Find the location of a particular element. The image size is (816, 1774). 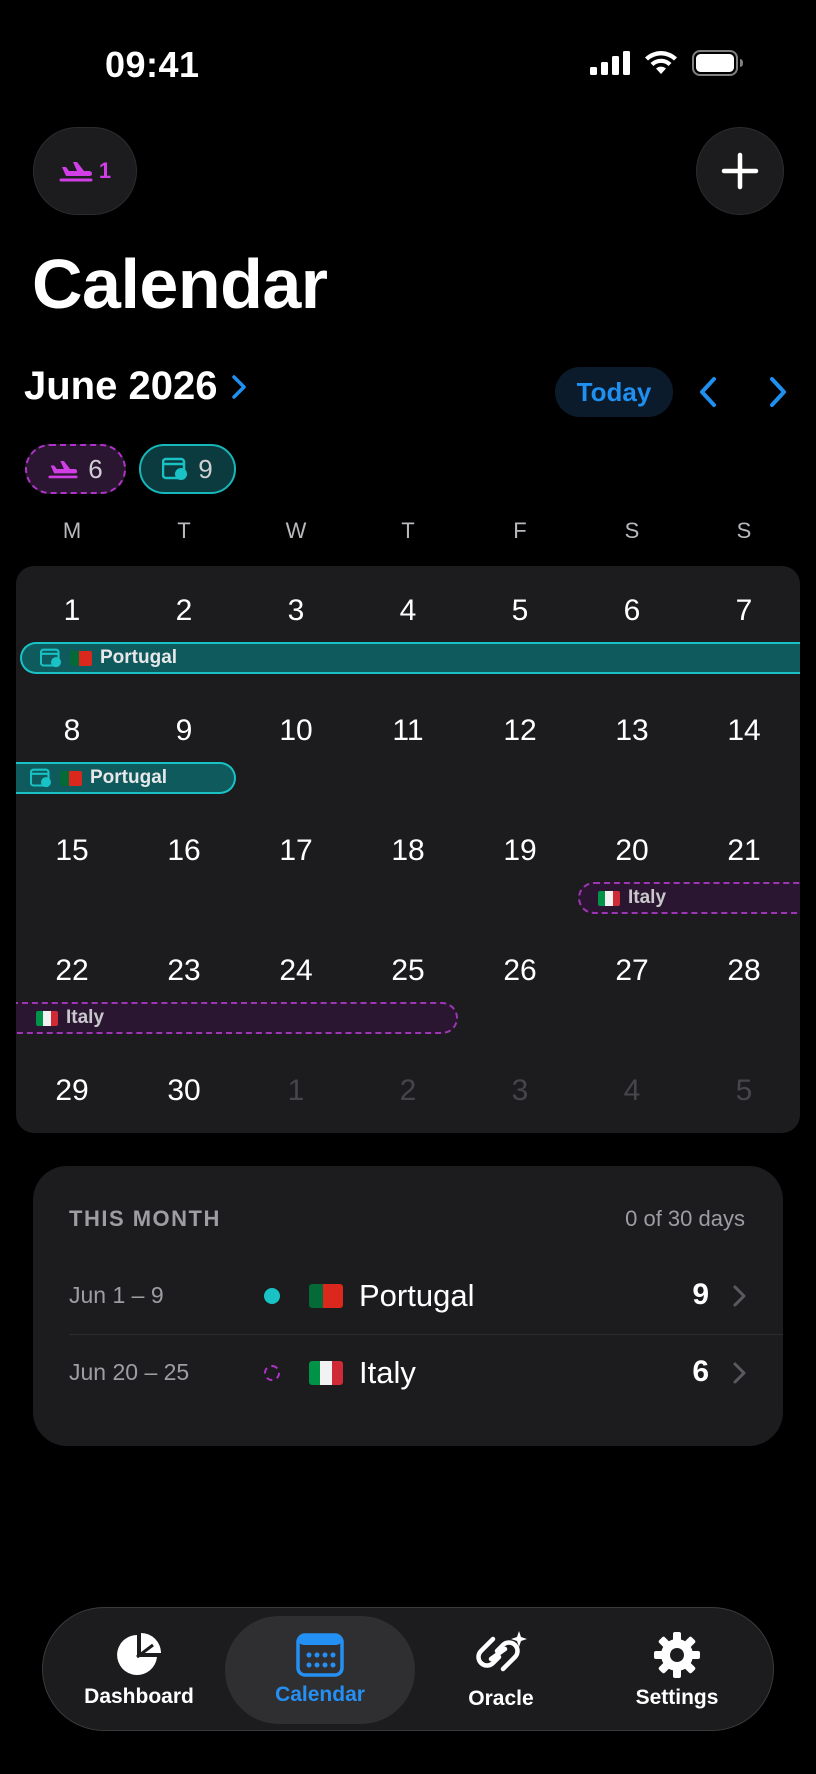

page-title: Calendar is located at coordinates (180, 284).